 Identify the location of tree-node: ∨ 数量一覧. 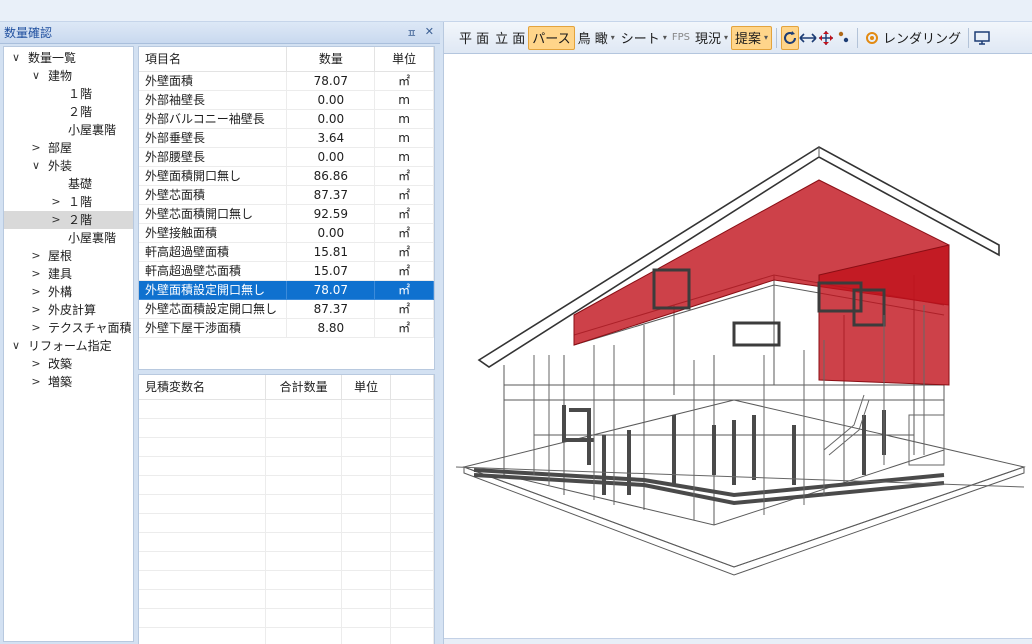
(68, 58).